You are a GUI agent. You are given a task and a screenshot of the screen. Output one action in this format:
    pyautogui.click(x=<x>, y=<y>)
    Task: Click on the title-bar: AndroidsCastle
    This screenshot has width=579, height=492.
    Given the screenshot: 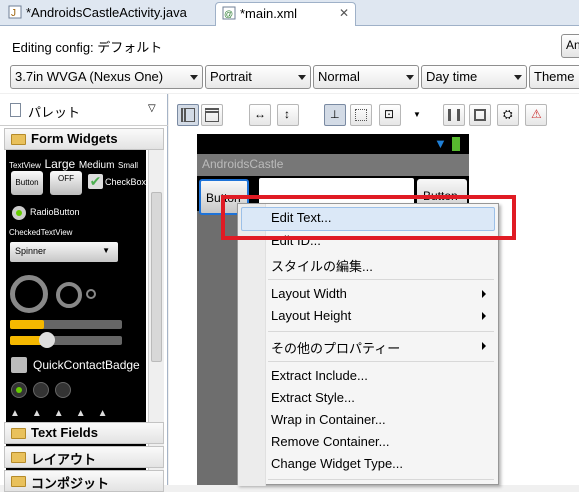 What is the action you would take?
    pyautogui.click(x=333, y=165)
    